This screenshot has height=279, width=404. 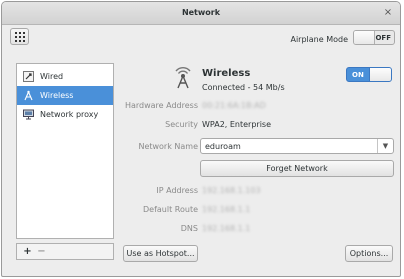 What do you see at coordinates (57, 95) in the screenshot?
I see `sidebar-item-label: Wireless` at bounding box center [57, 95].